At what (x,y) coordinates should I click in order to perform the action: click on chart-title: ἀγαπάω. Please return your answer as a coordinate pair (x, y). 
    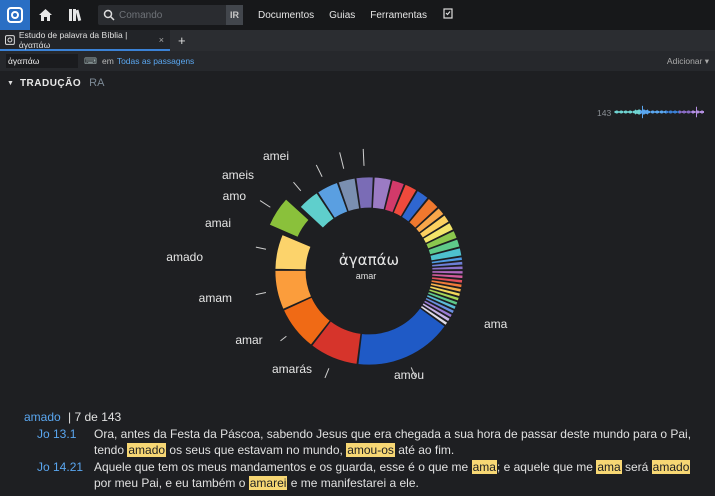
    Looking at the image, I should click on (369, 260).